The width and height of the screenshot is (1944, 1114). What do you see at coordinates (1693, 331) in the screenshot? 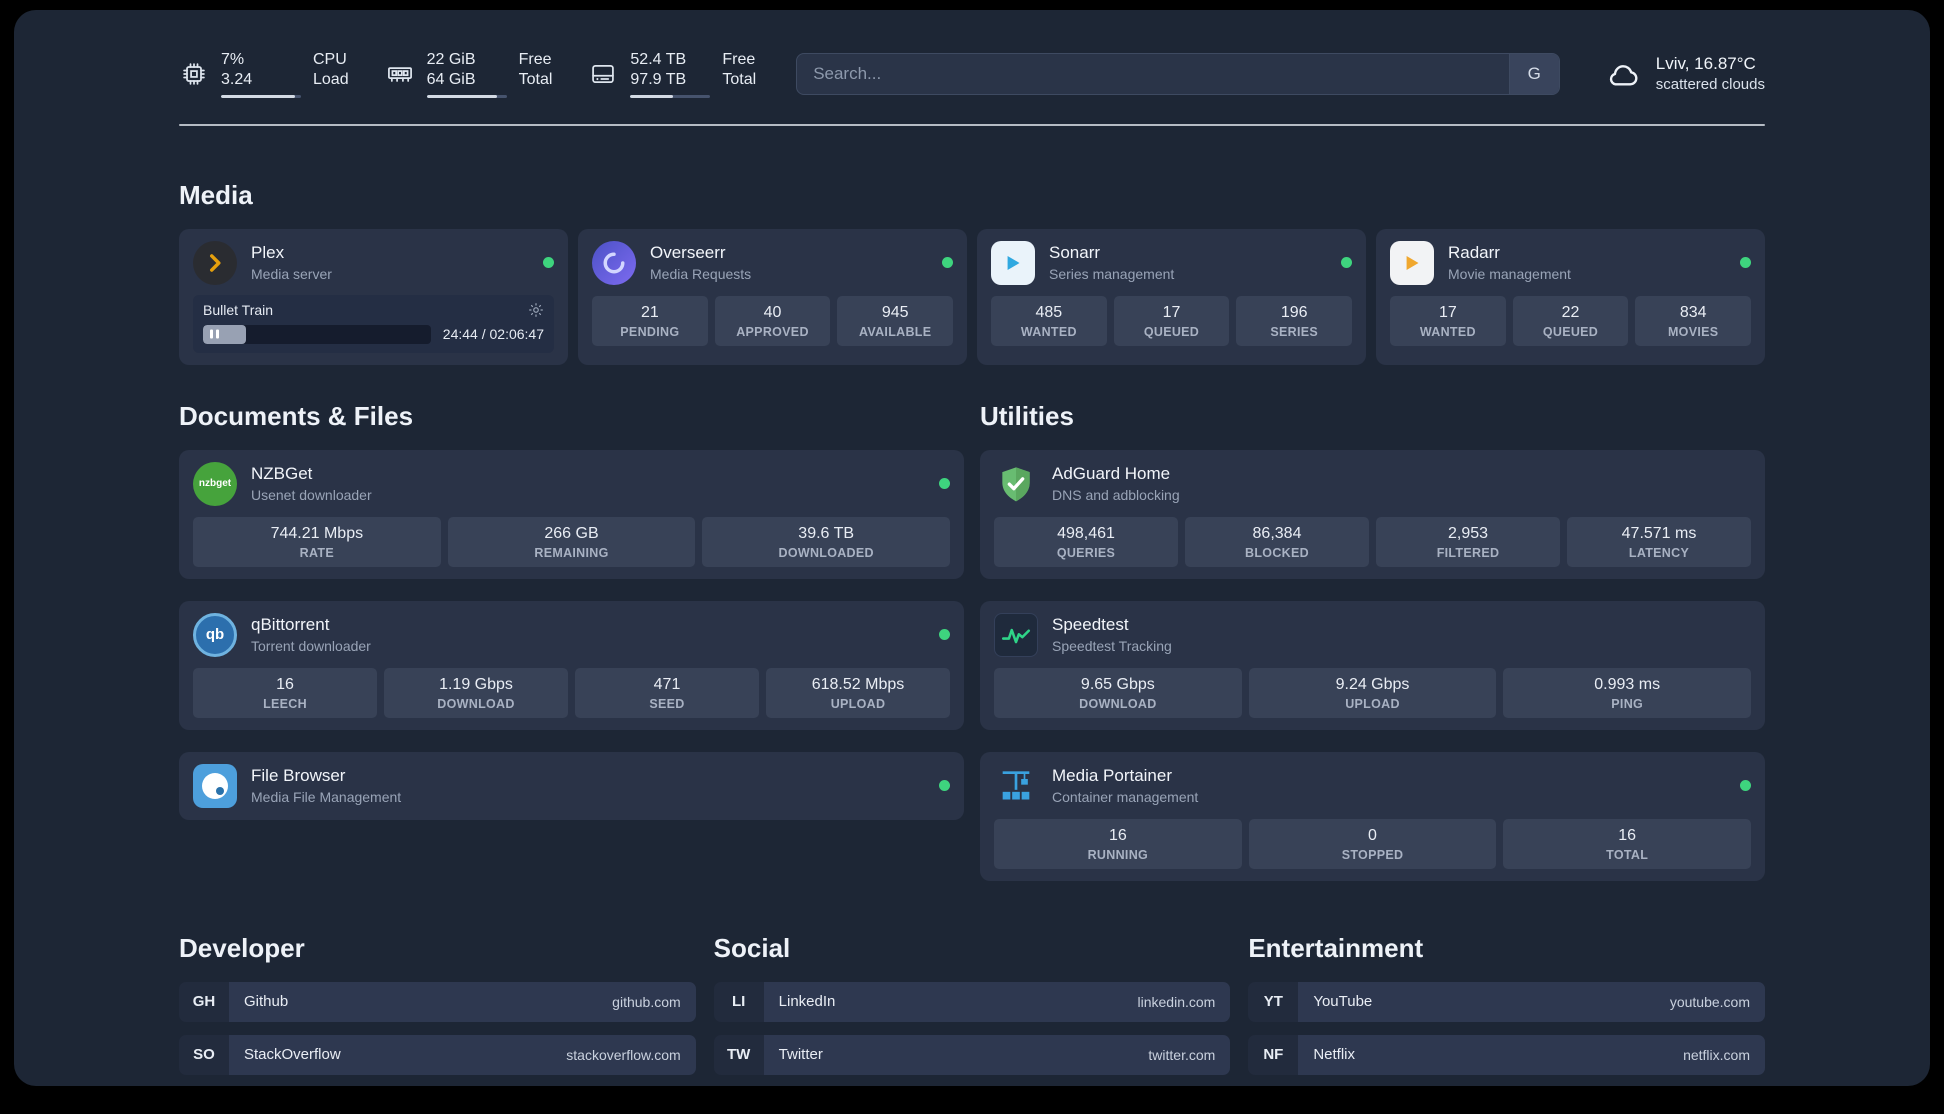
I see `stat-label: MOVIES` at bounding box center [1693, 331].